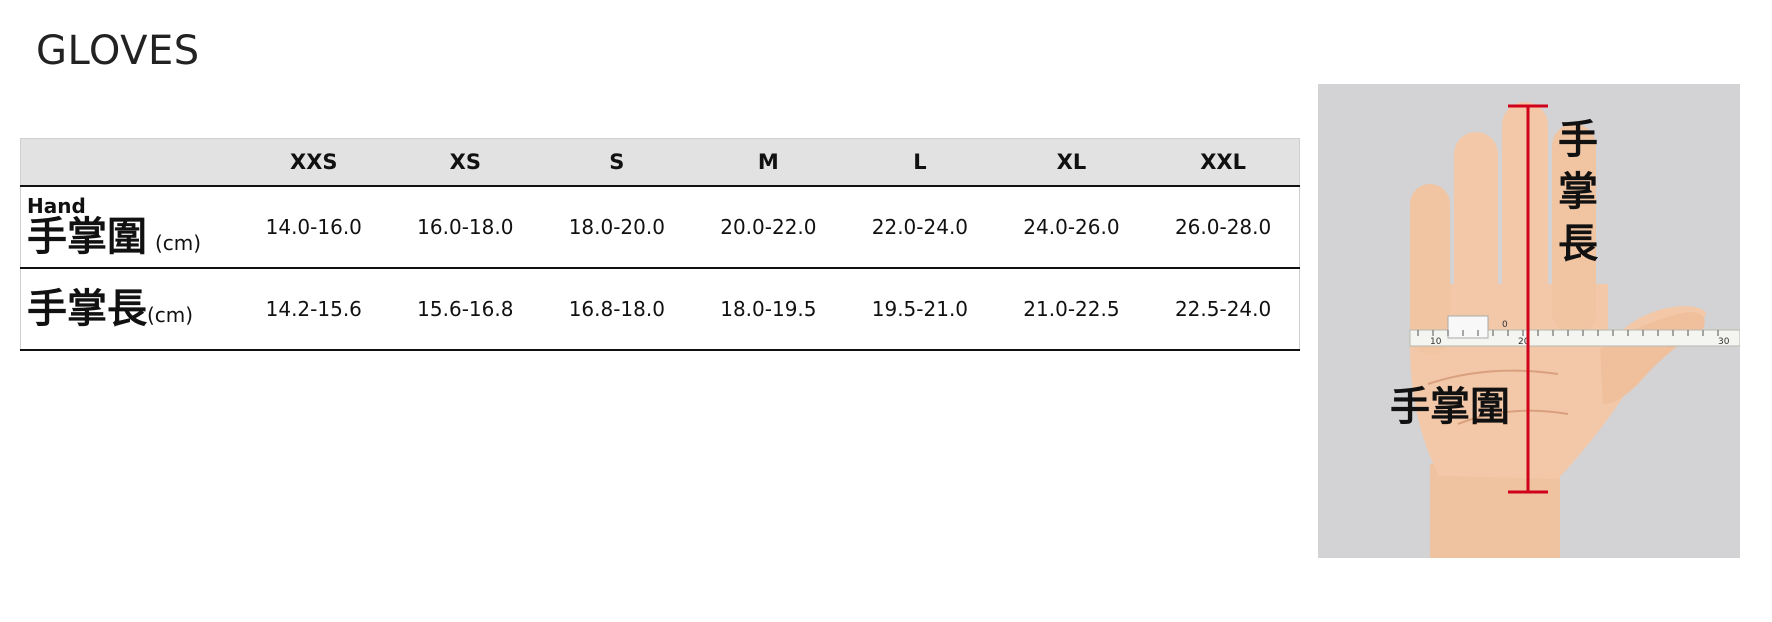 This screenshot has width=1772, height=622. I want to click on row-label: Hand 手掌圍 (cm), so click(129, 227).